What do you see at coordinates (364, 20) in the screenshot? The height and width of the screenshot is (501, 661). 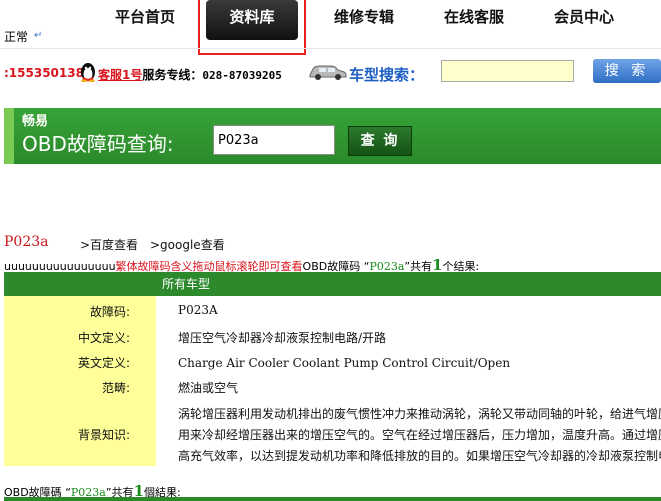 I see `nav-repair: 维修专辑` at bounding box center [364, 20].